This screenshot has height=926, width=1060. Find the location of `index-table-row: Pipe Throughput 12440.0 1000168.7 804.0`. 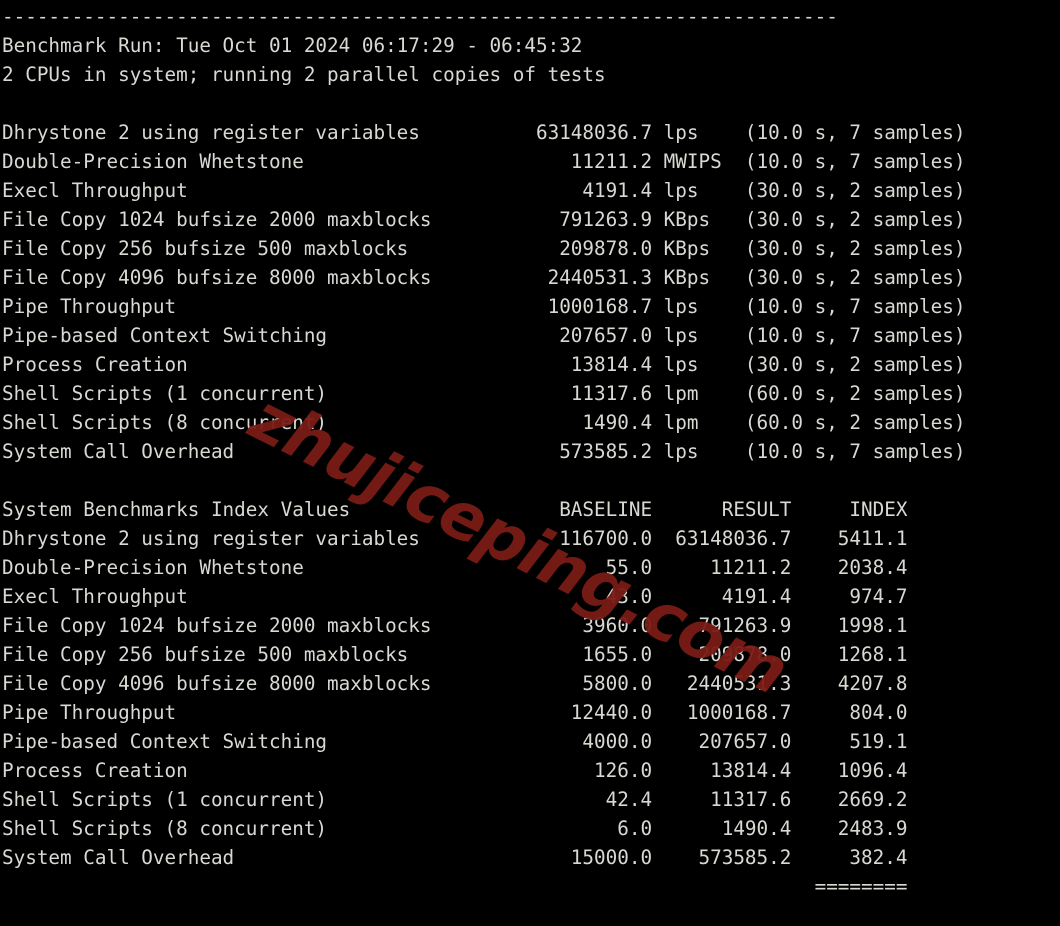

index-table-row: Pipe Throughput 12440.0 1000168.7 804.0 is located at coordinates (455, 712).